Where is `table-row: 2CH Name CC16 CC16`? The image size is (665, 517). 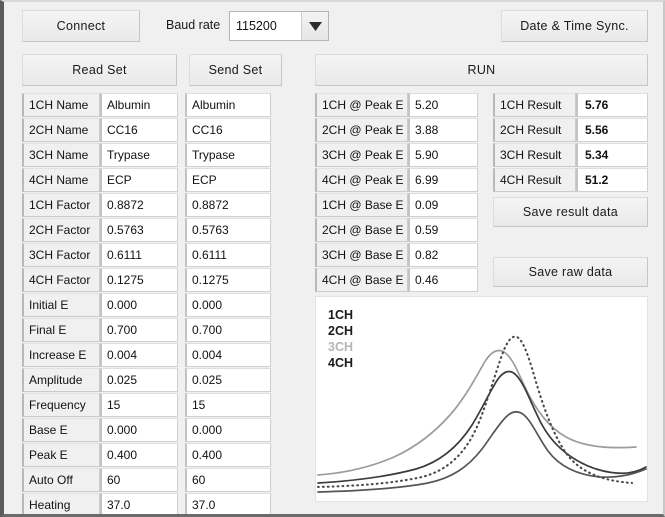
table-row: 2CH Name CC16 CC16 is located at coordinates (146, 130).